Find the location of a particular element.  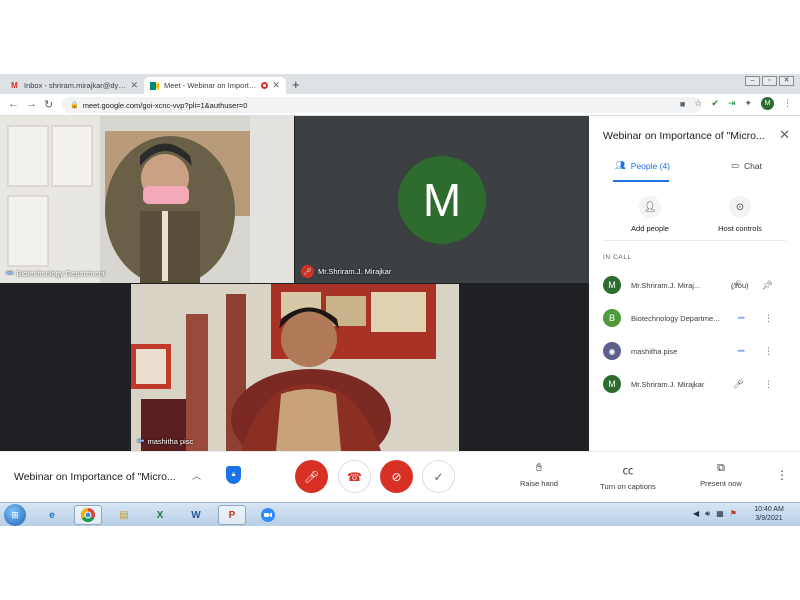

captions-button: ㏄ Turn on captions is located at coordinates (628, 476).